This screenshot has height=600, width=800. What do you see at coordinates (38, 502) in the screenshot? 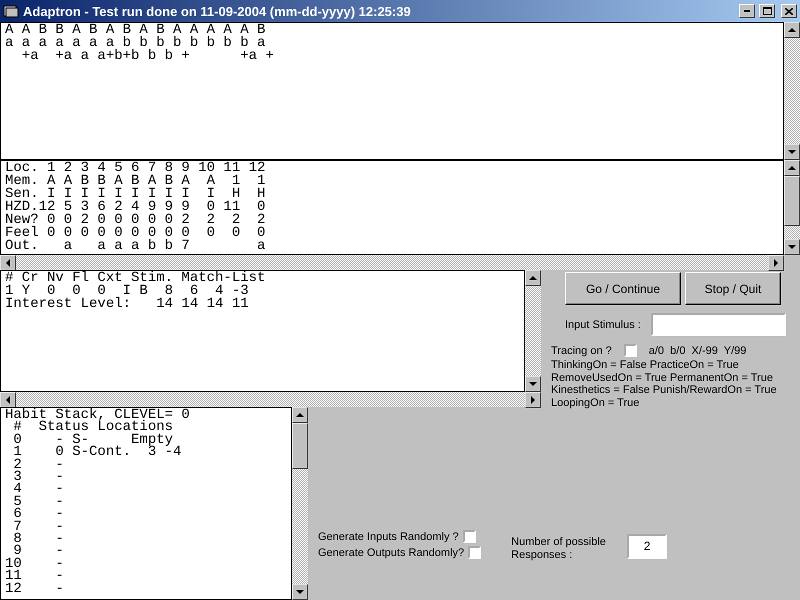
I see `text-line: 5 -` at bounding box center [38, 502].